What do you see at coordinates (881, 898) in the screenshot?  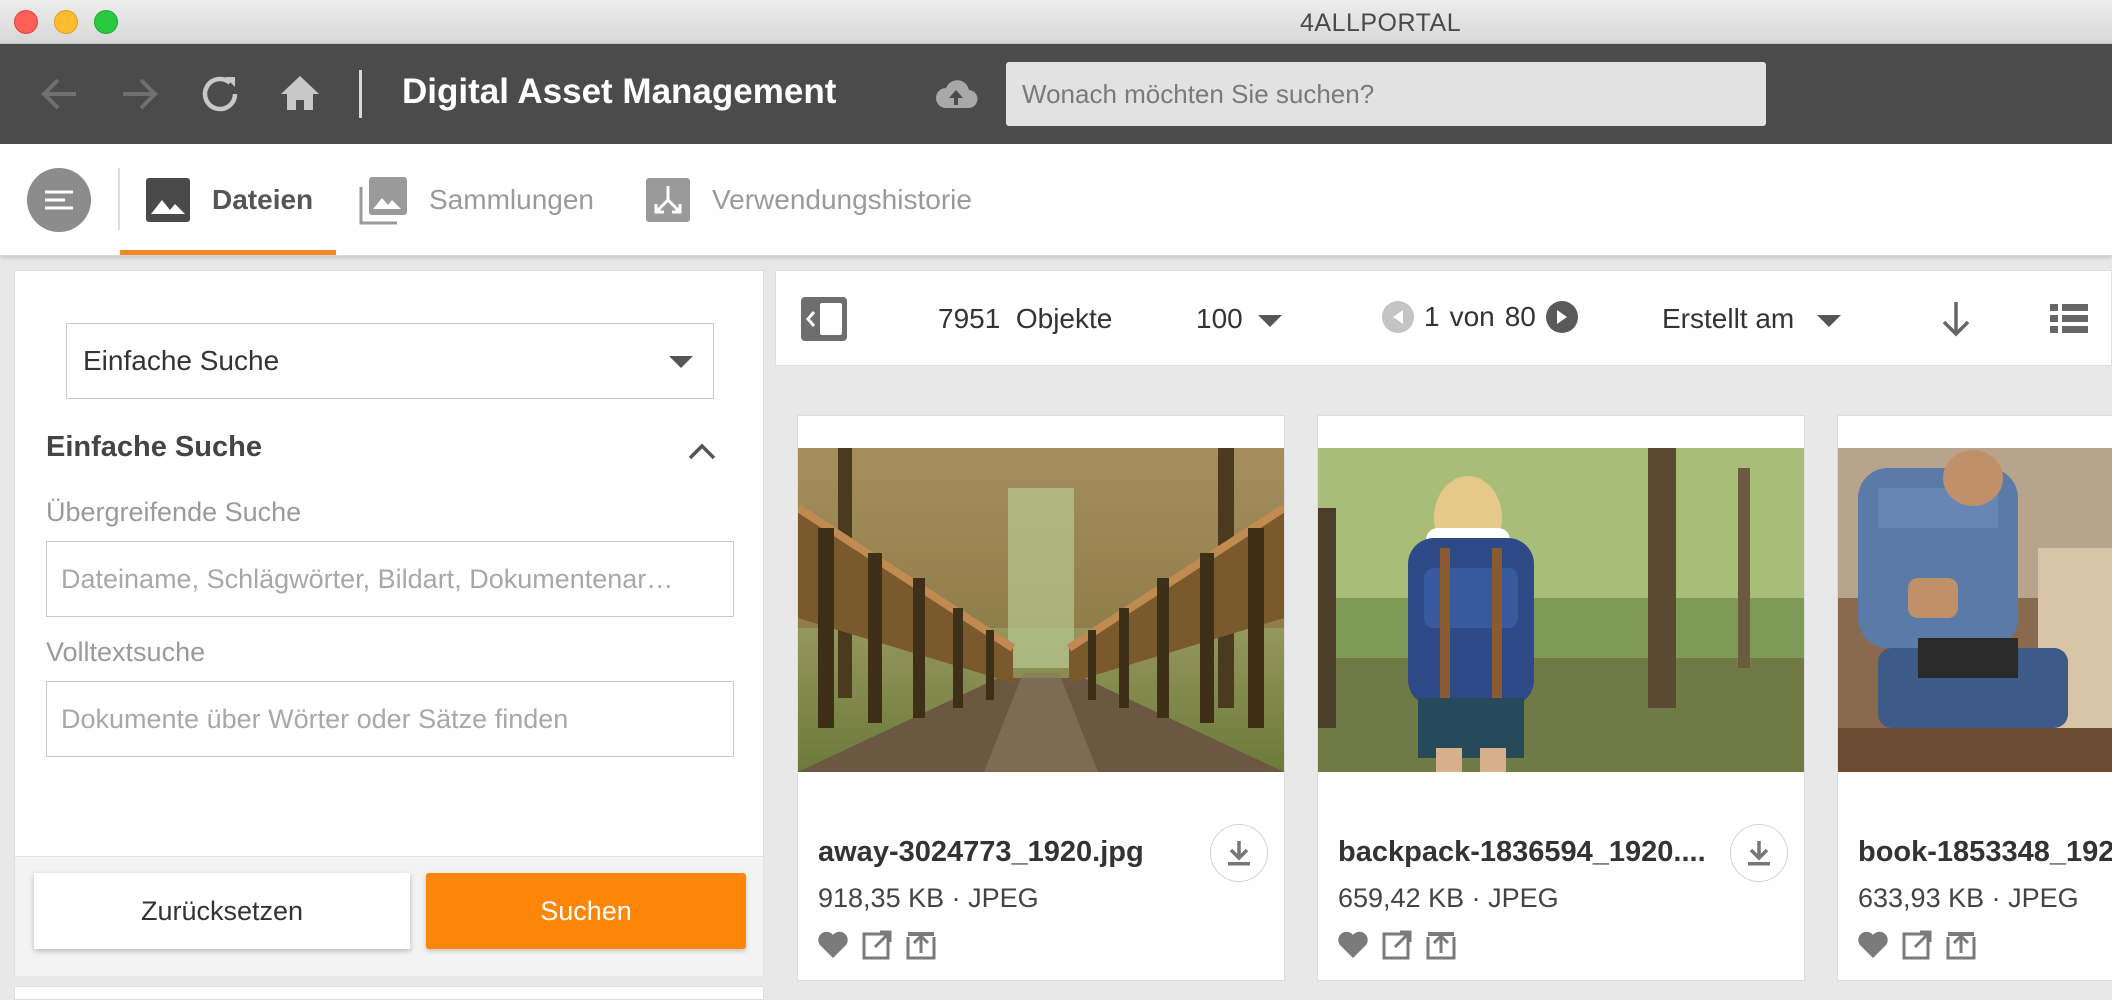 I see `asset-size: 918,35 KB` at bounding box center [881, 898].